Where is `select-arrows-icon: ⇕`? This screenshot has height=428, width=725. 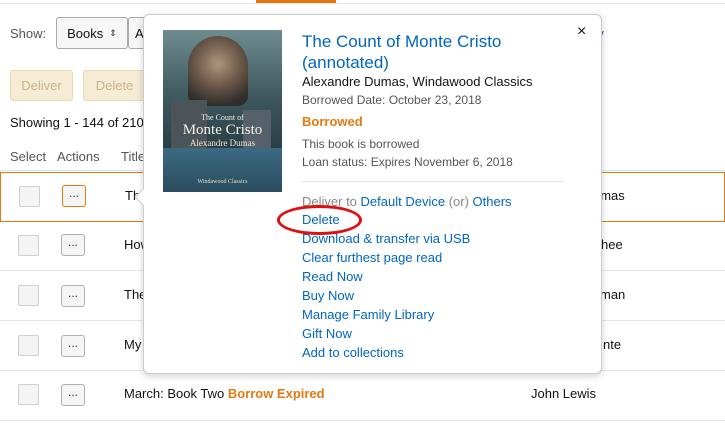 select-arrows-icon: ⇕ is located at coordinates (113, 32).